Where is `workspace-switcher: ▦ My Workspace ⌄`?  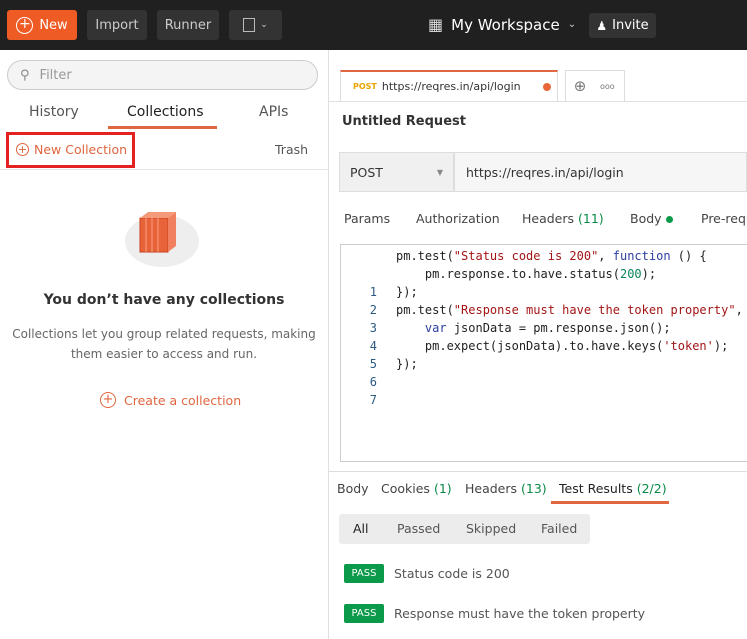 workspace-switcher: ▦ My Workspace ⌄ is located at coordinates (502, 24).